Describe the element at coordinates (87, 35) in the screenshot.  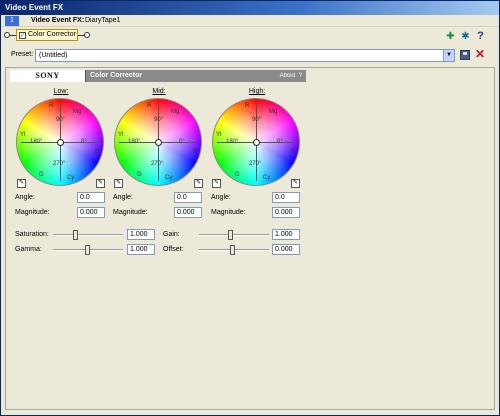
I see `chain-end-node-icon` at that location.